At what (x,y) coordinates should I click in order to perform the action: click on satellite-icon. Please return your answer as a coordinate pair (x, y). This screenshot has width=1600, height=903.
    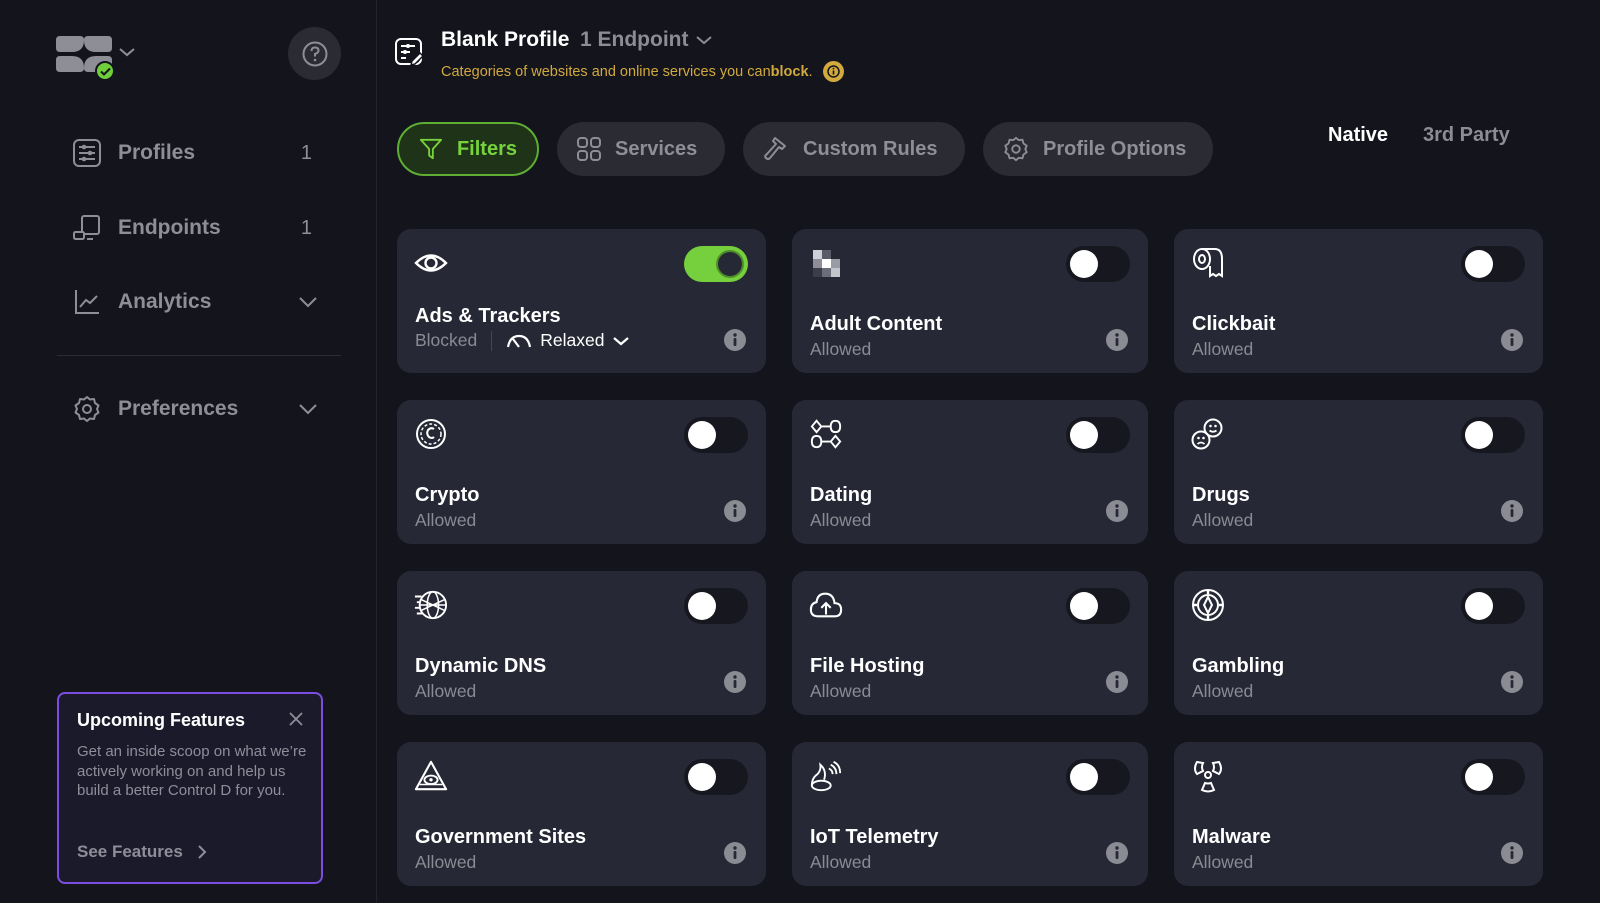
    Looking at the image, I should click on (826, 776).